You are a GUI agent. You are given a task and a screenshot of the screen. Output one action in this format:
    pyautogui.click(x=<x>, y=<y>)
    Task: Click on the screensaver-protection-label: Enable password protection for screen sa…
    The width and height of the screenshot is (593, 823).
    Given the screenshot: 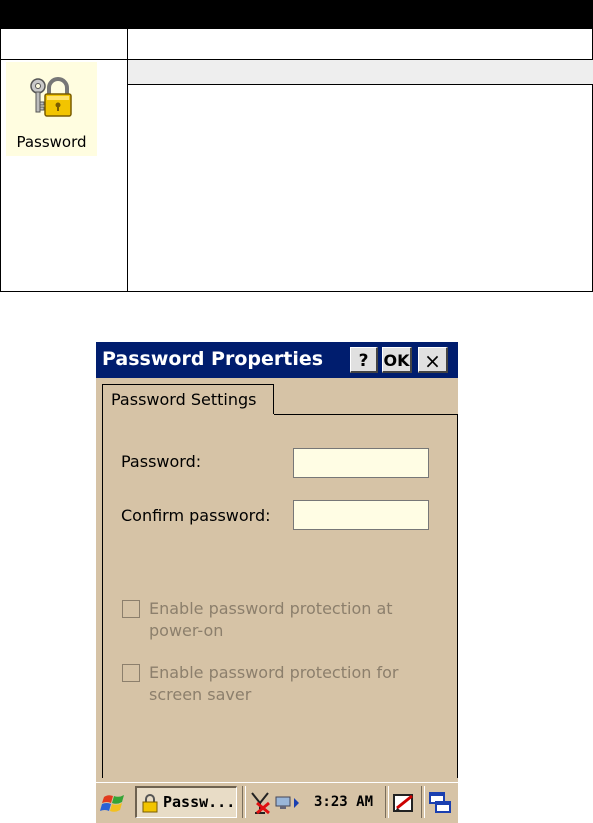 What is the action you would take?
    pyautogui.click(x=274, y=683)
    